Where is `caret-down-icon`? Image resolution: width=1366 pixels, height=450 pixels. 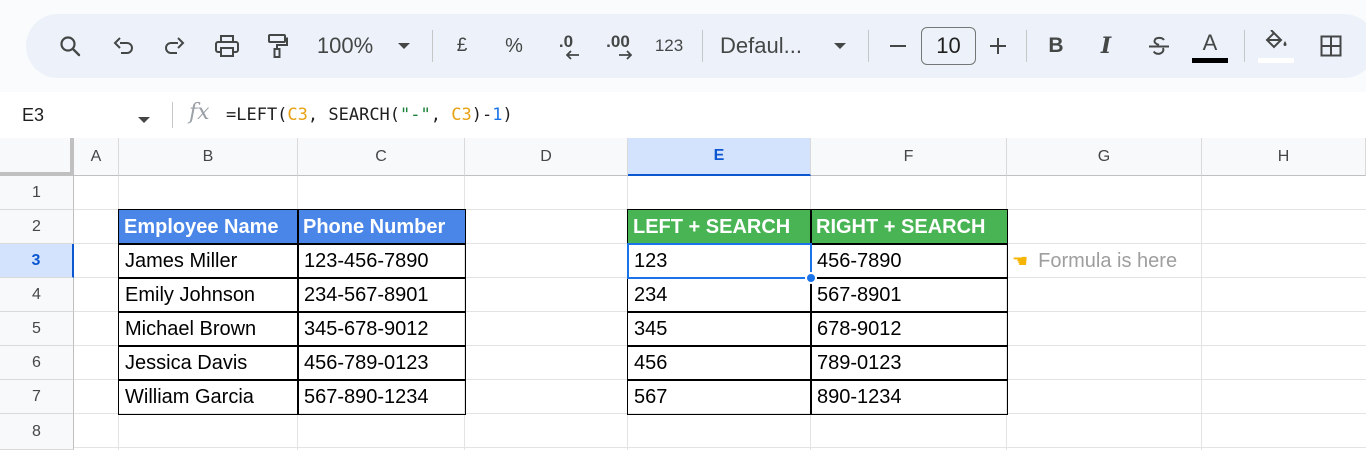
caret-down-icon is located at coordinates (404, 46).